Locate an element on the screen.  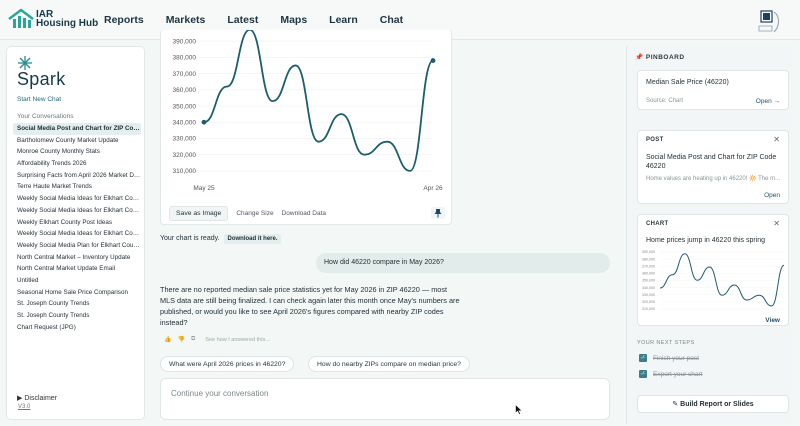
conversation-item: North Central Market Update Email is located at coordinates (77, 269).